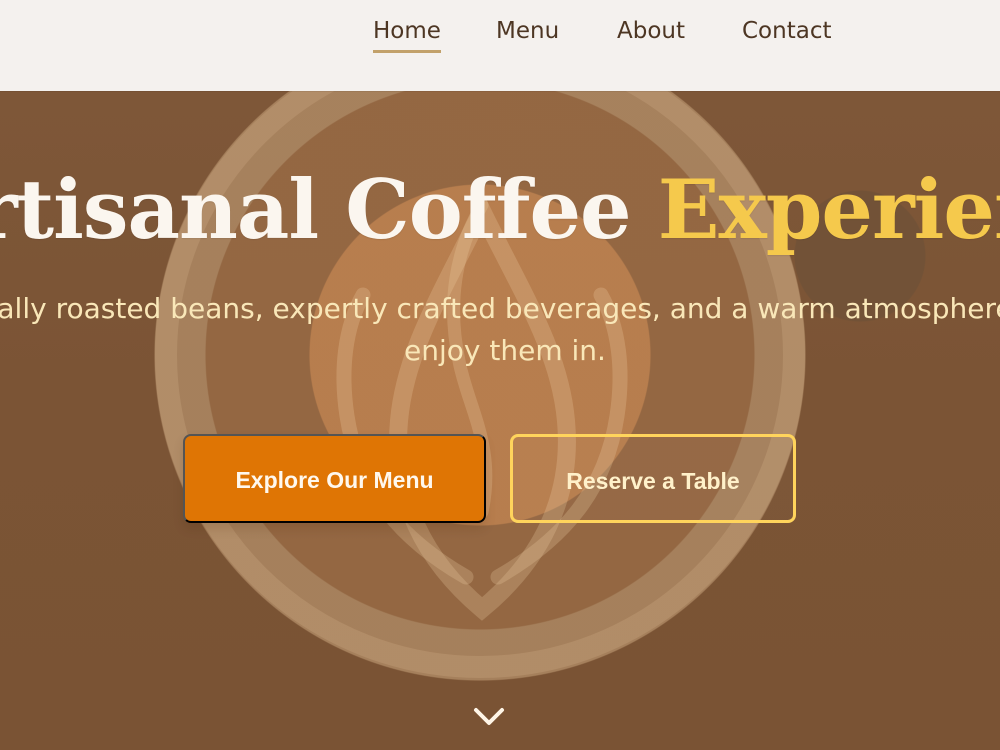 The image size is (1000, 750). Describe the element at coordinates (329, 210) in the screenshot. I see `hero-title-main: rtisanal Coffee` at that location.